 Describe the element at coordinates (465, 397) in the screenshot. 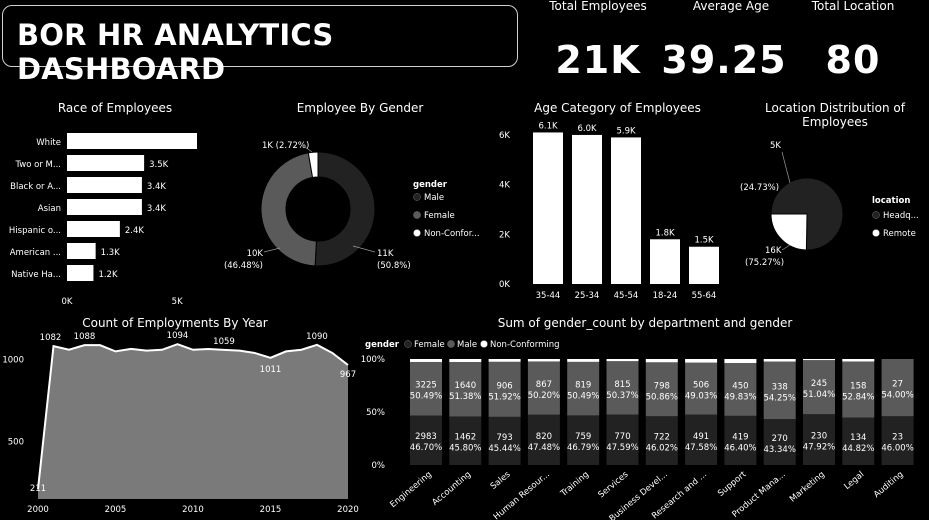

I see `dept-female-pct: 51.38%` at that location.